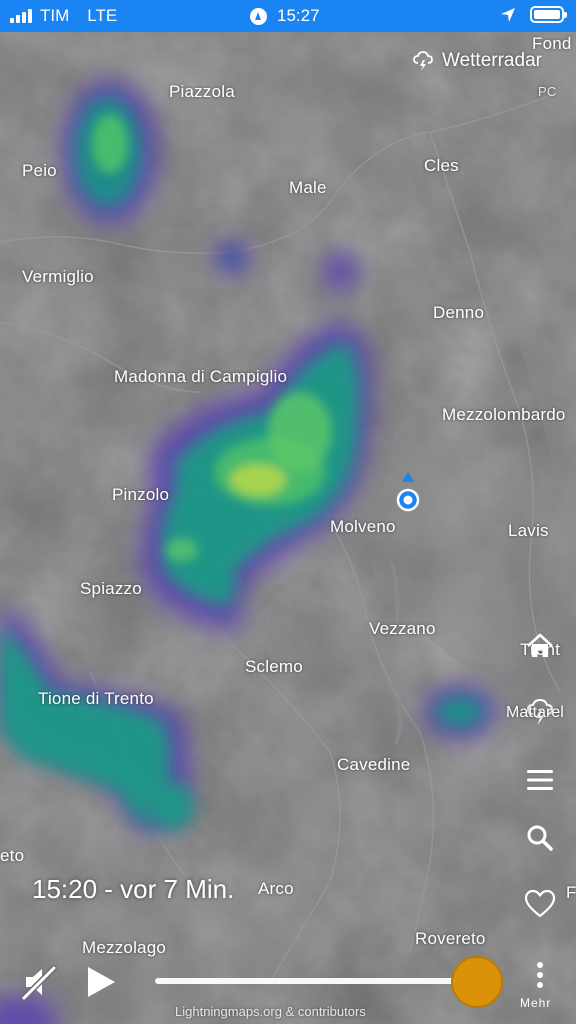  I want to click on menu-button, so click(540, 780).